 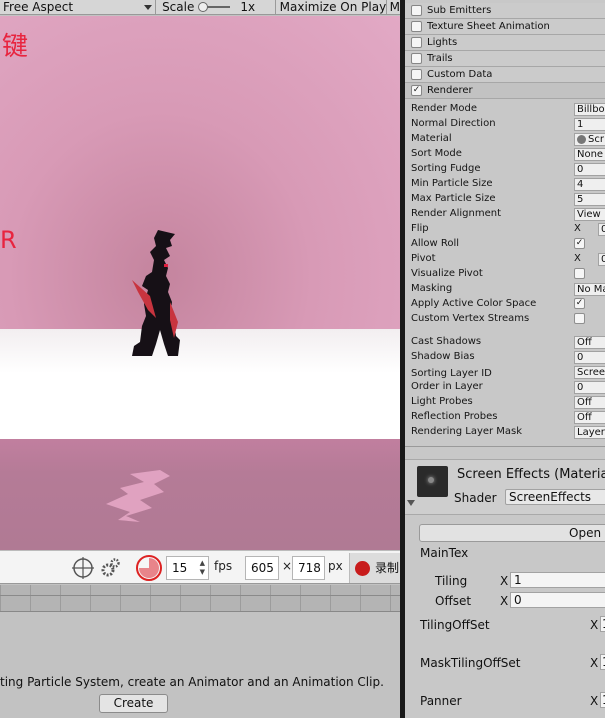 What do you see at coordinates (557, 580) in the screenshot?
I see `tiling-x-field: 1` at bounding box center [557, 580].